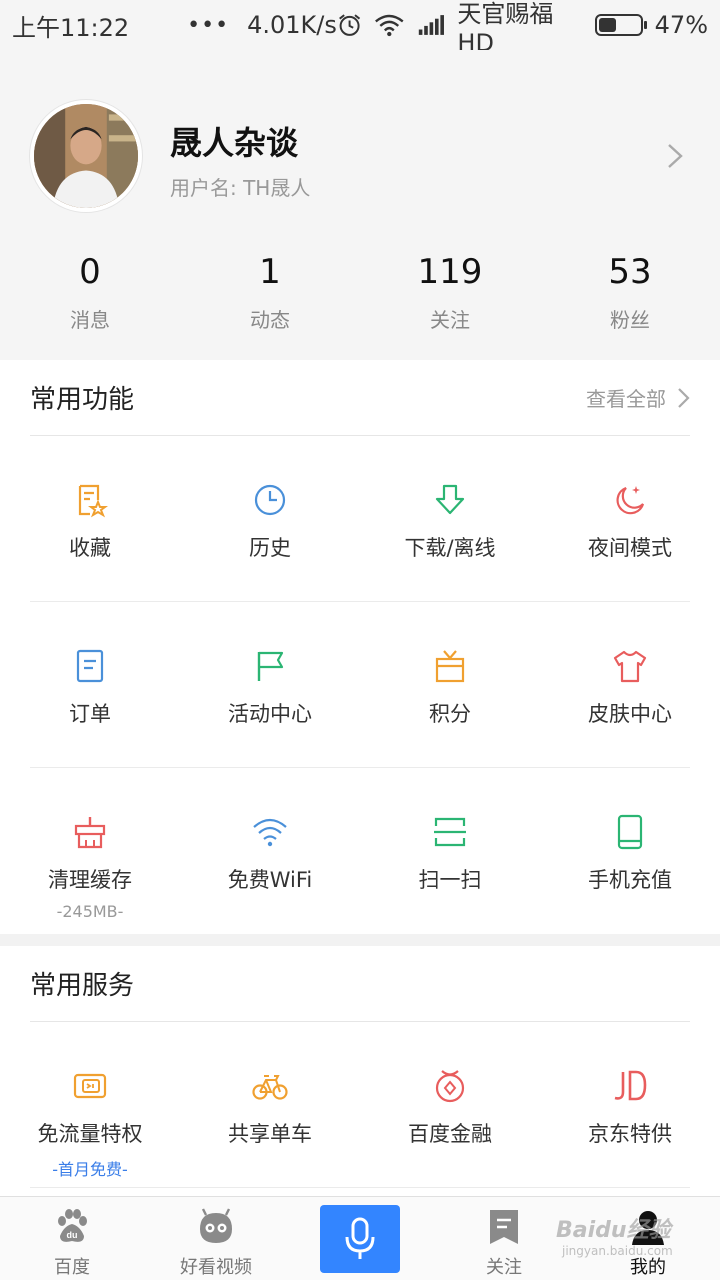 This screenshot has height=1280, width=720. I want to click on function-label: 手机充值, so click(630, 880).